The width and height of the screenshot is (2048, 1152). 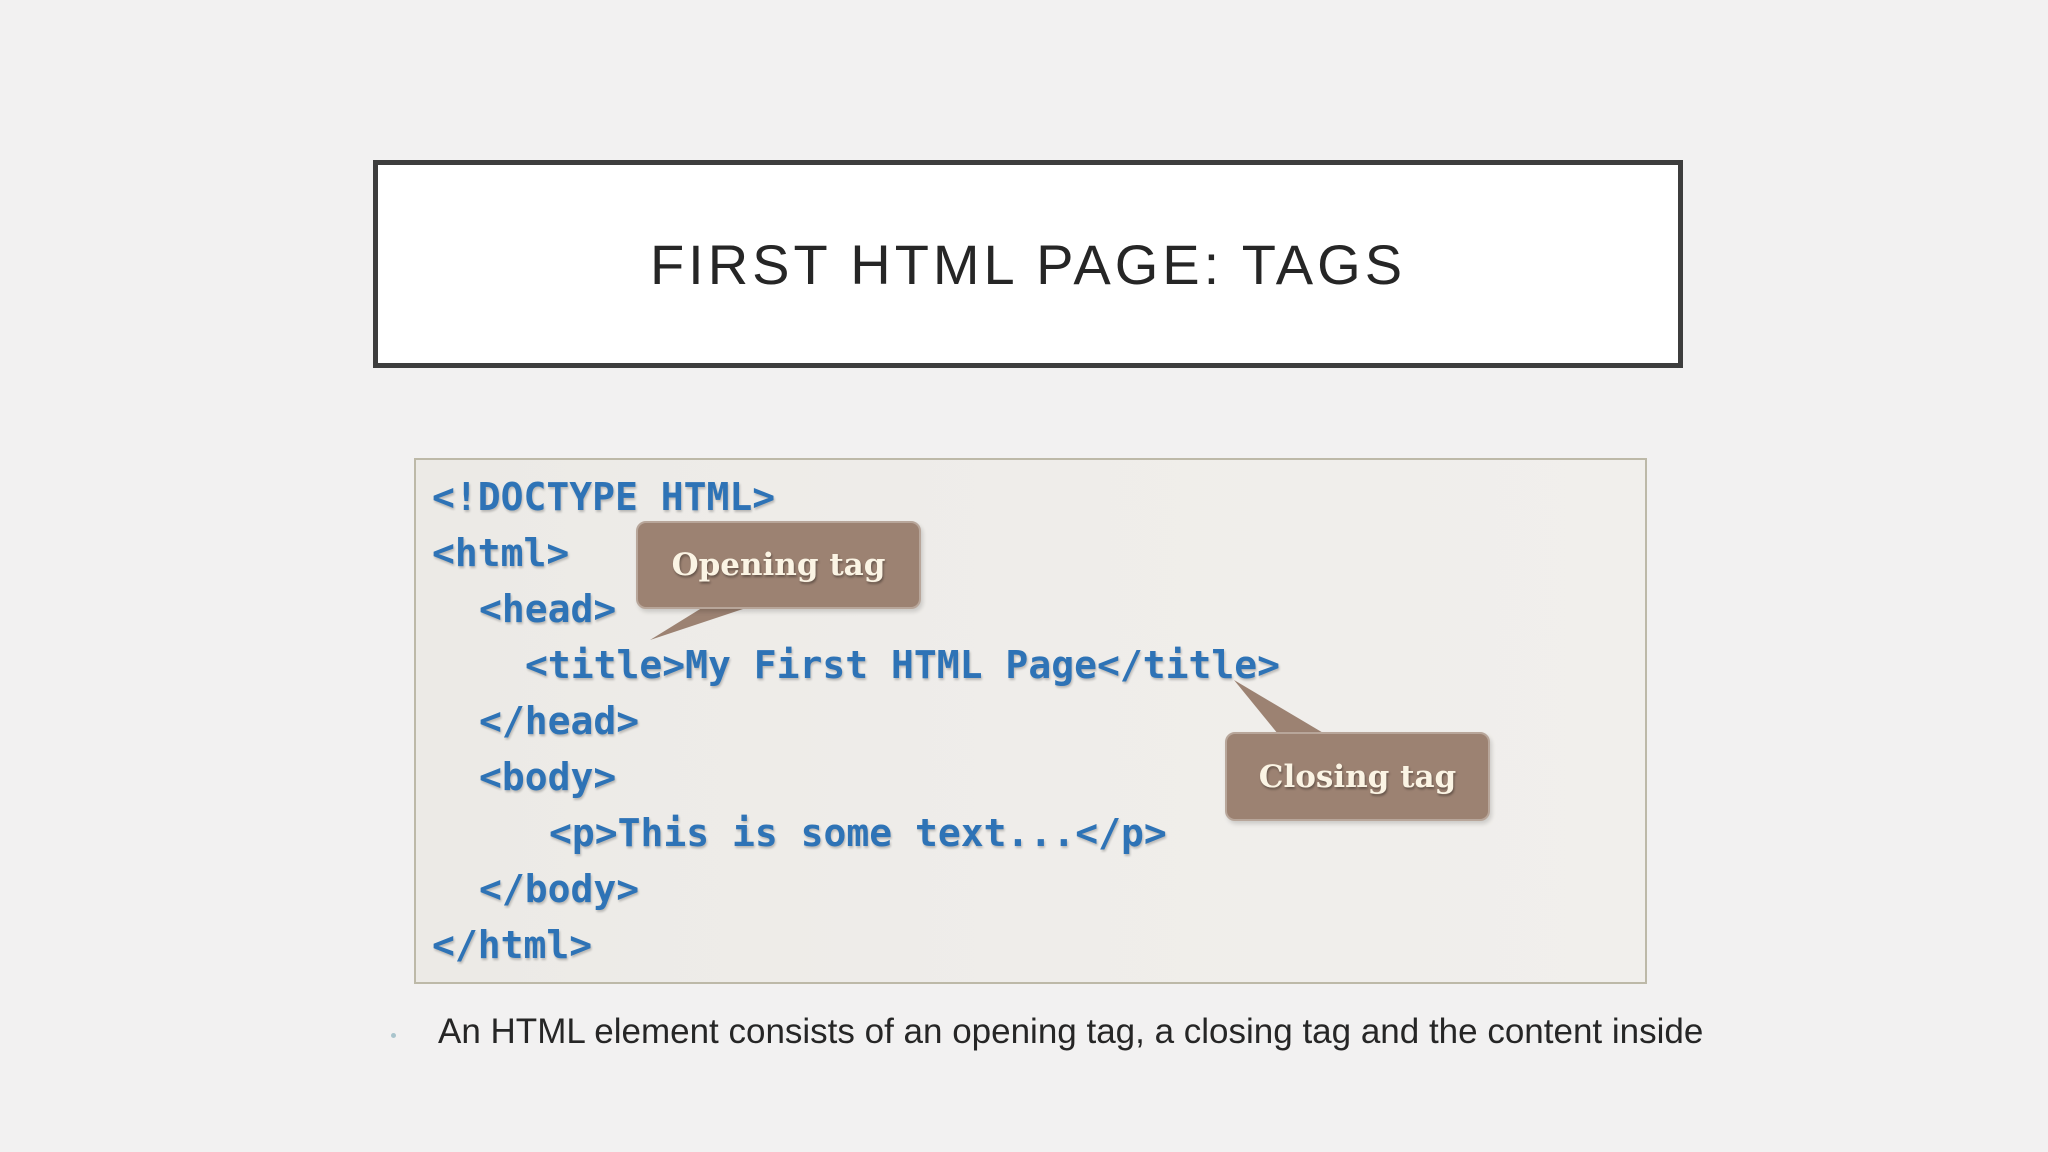 I want to click on opening-tag-label: Opening tag, so click(x=778, y=565).